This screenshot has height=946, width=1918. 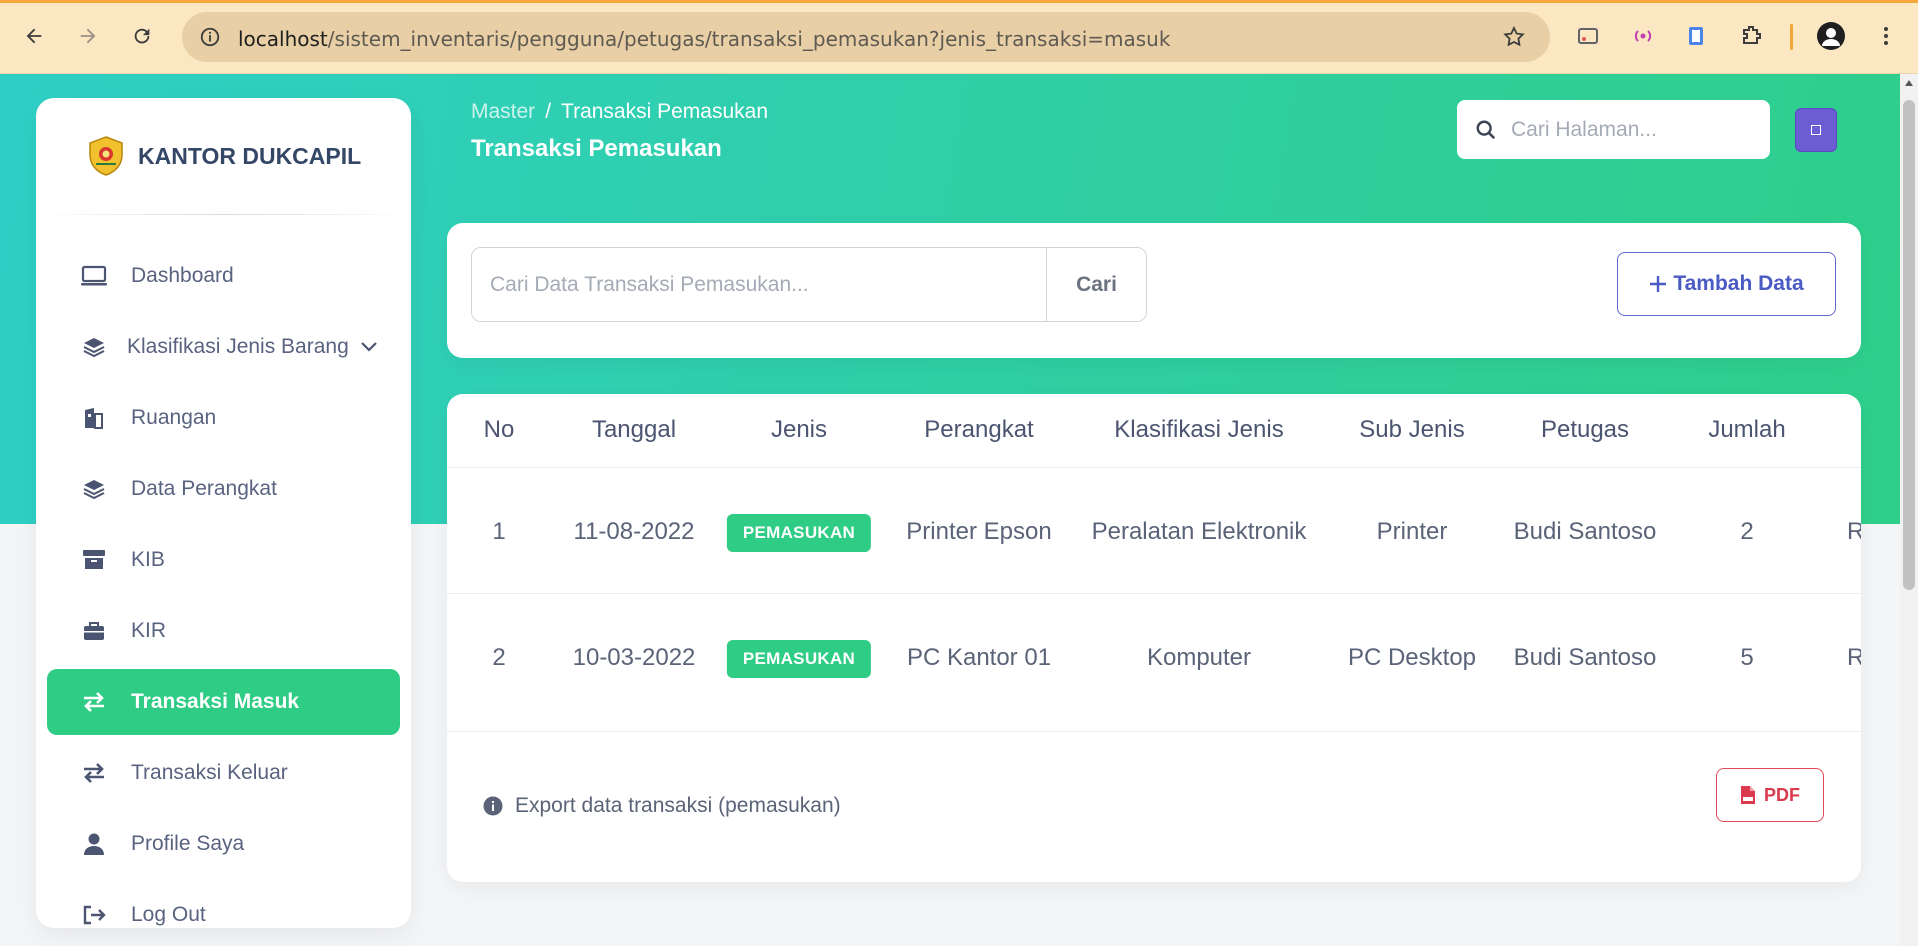 I want to click on cell-jumlah: 2, so click(x=1747, y=531).